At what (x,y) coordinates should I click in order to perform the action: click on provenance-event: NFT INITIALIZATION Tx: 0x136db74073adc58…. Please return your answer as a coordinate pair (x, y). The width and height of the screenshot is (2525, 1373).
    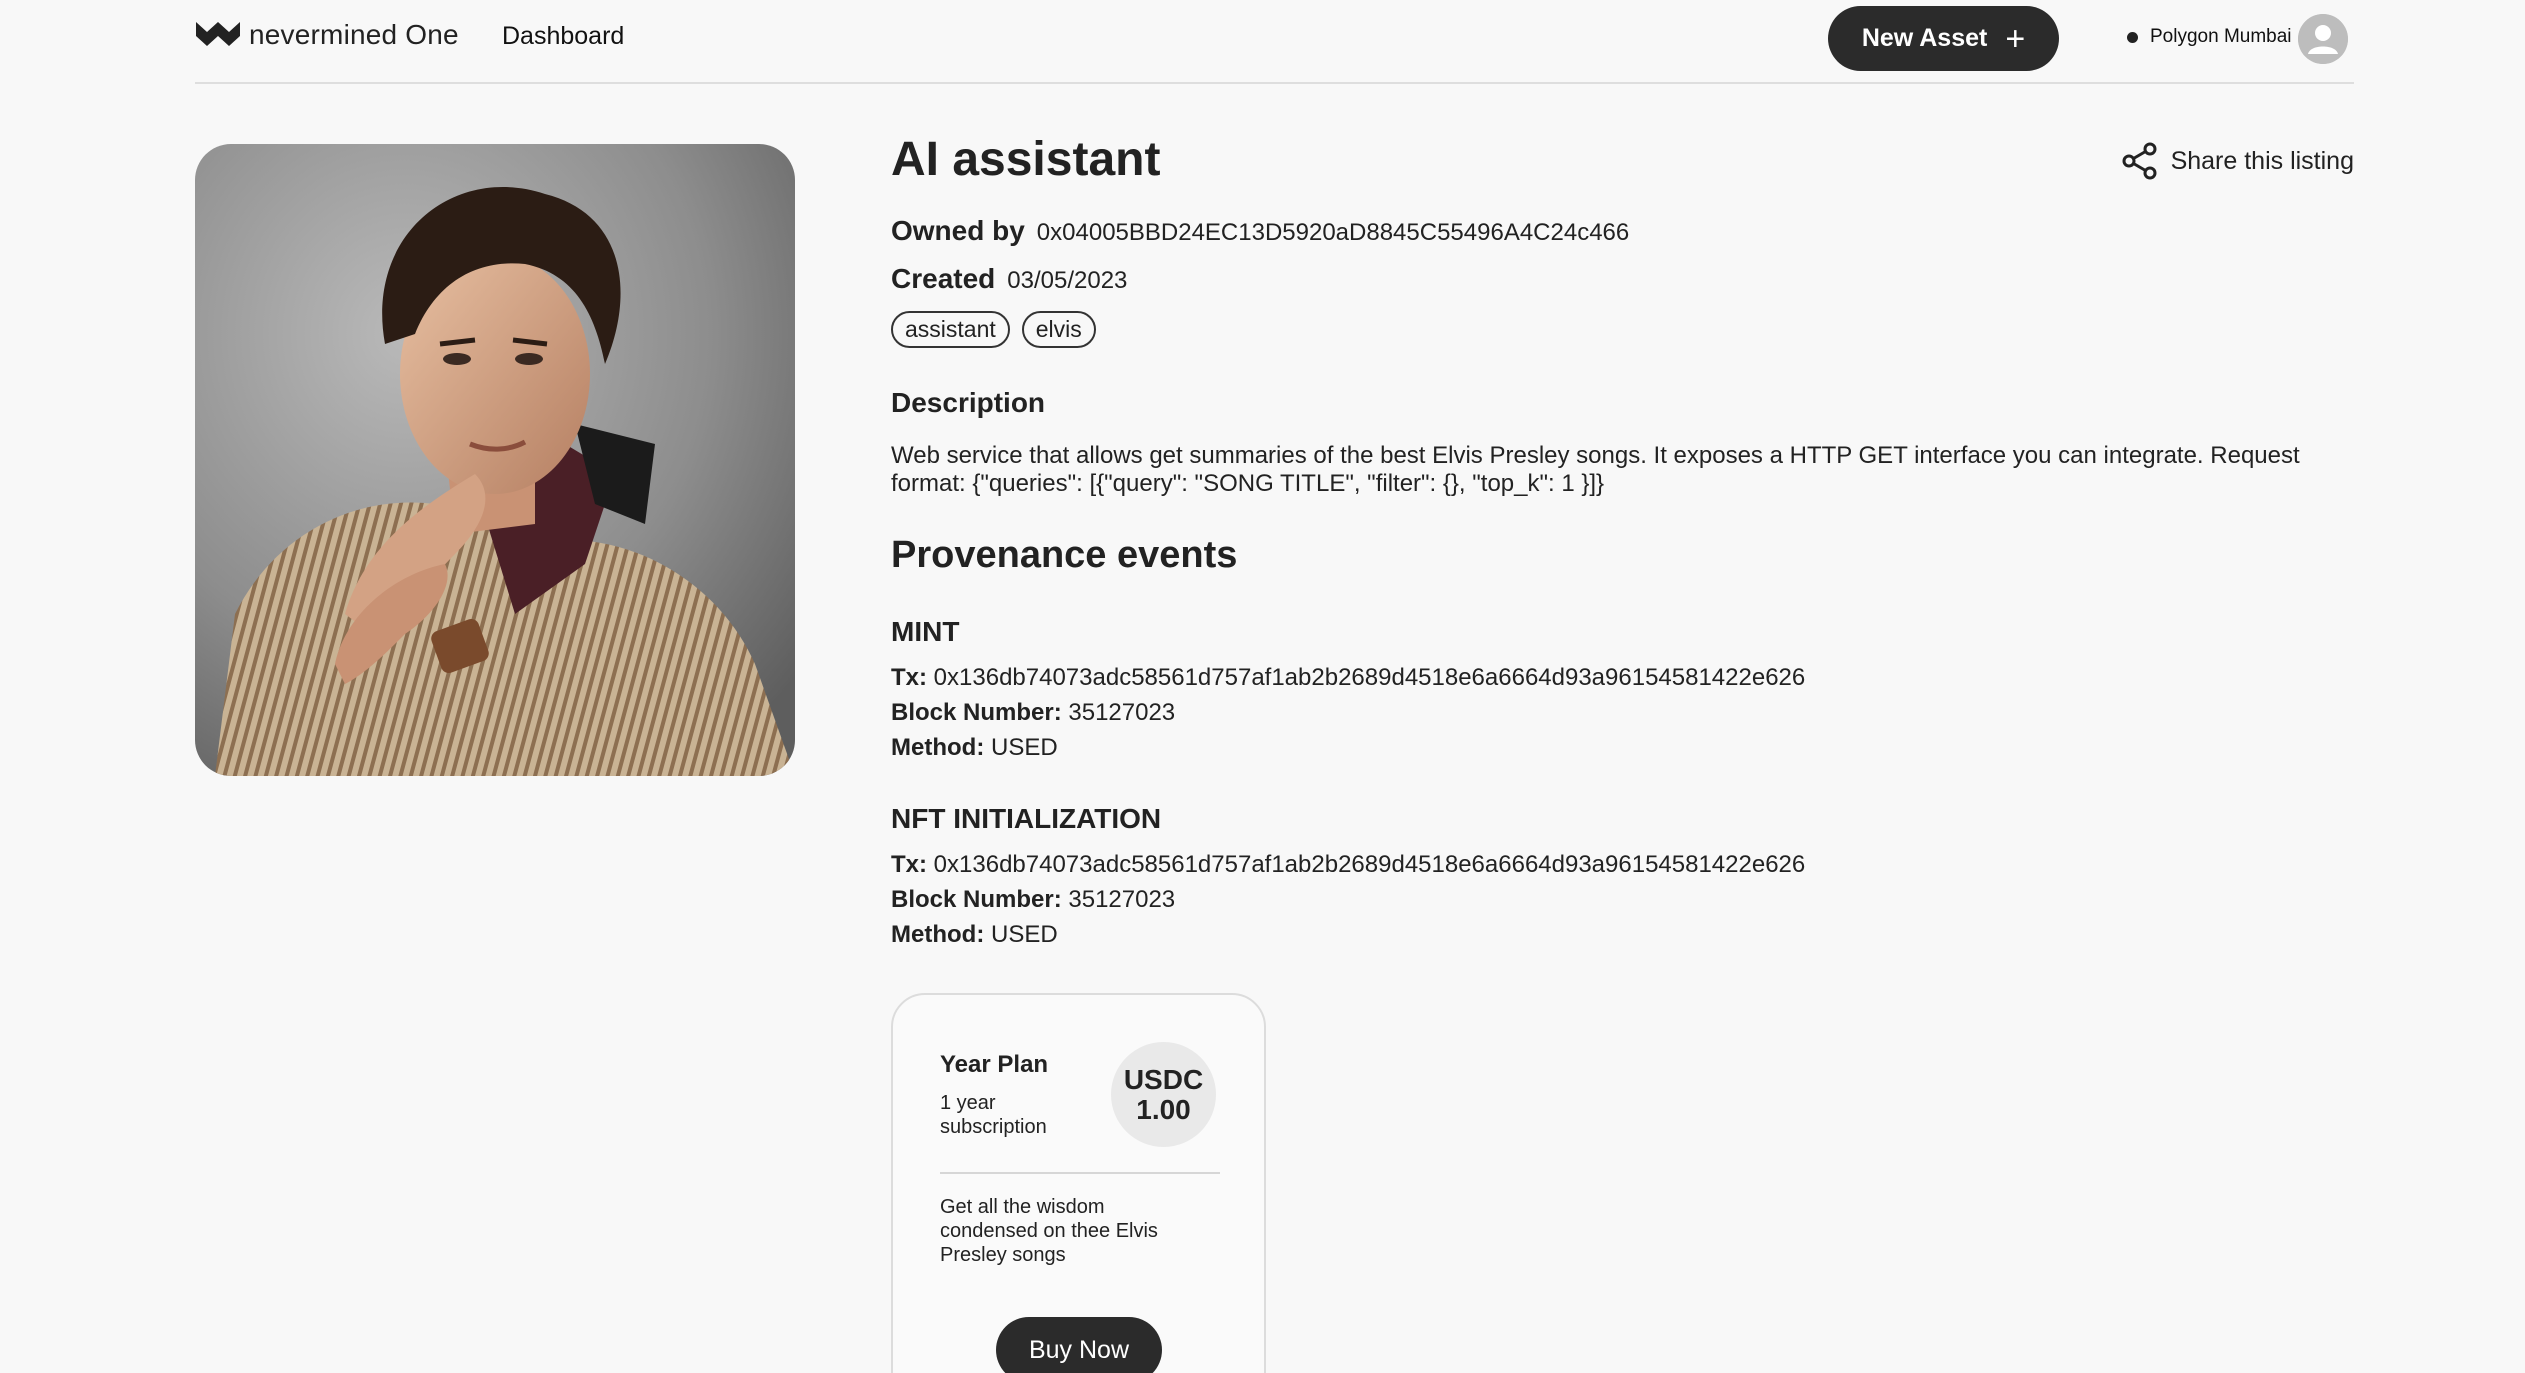
    Looking at the image, I should click on (1541, 877).